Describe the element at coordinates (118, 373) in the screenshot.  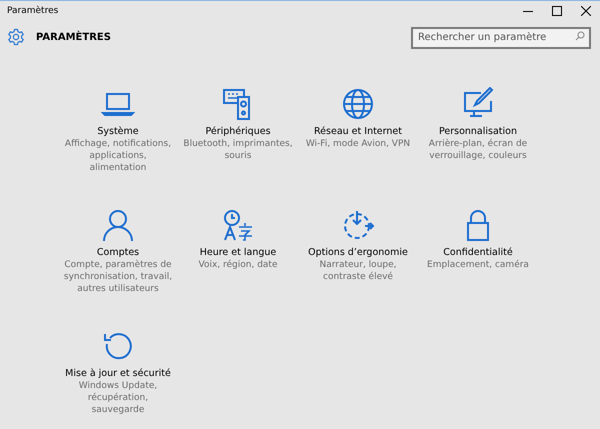
I see `tile-title: Mise à jour et sécurité` at that location.